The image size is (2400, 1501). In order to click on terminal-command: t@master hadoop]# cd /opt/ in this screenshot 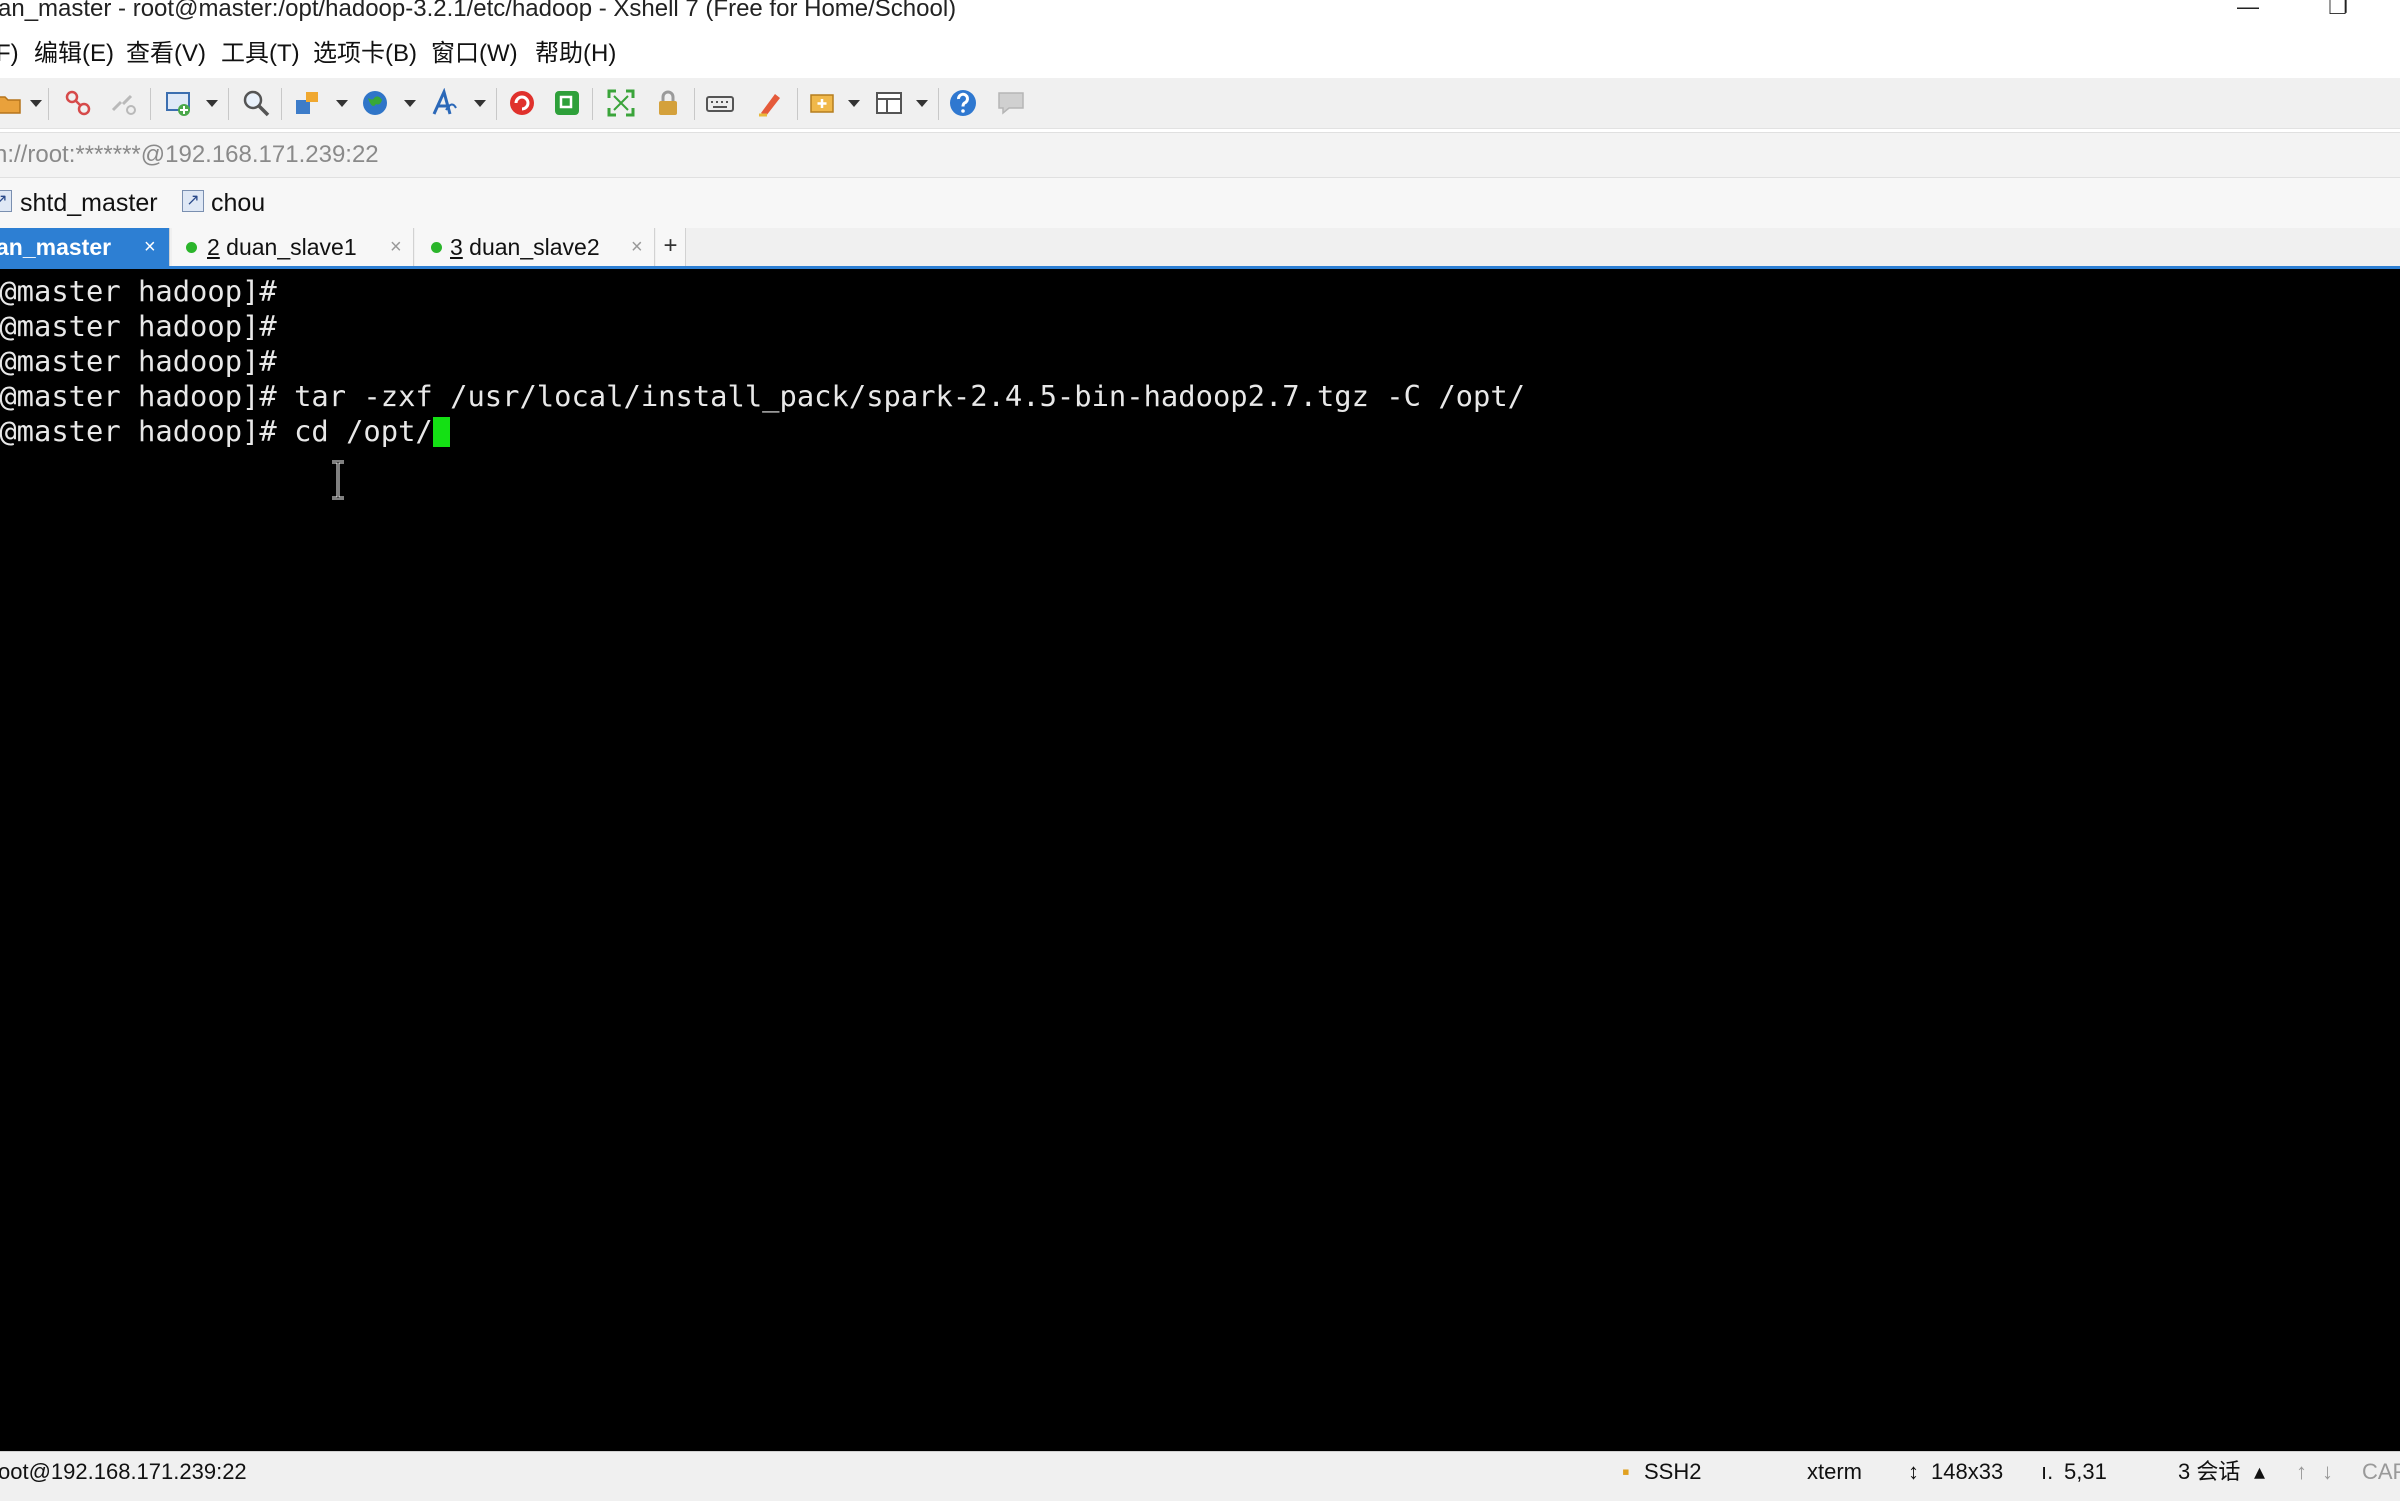, I will do `click(216, 431)`.